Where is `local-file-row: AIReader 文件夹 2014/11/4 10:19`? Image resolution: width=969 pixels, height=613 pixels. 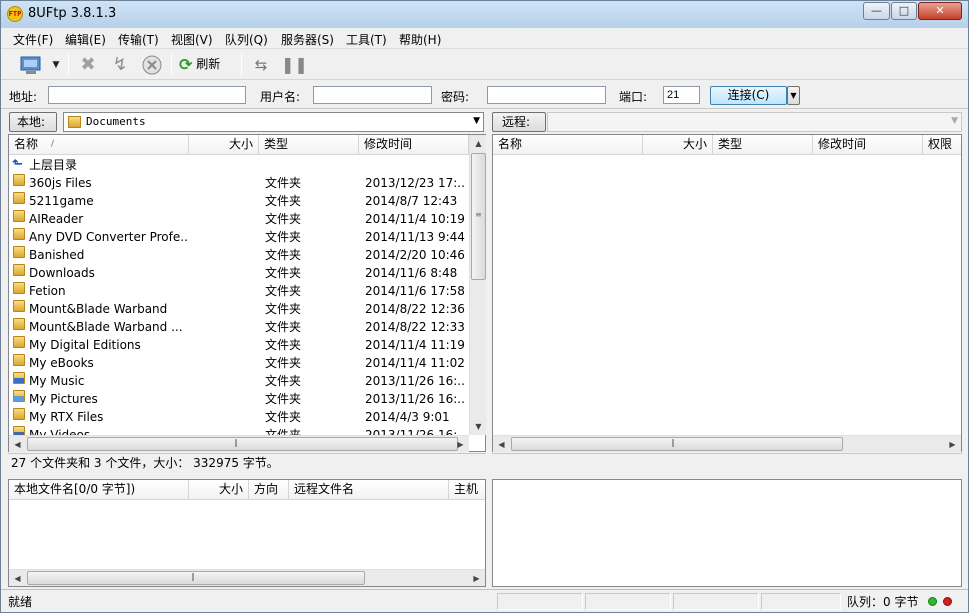 local-file-row: AIReader 文件夹 2014/11/4 10:19 is located at coordinates (239, 219).